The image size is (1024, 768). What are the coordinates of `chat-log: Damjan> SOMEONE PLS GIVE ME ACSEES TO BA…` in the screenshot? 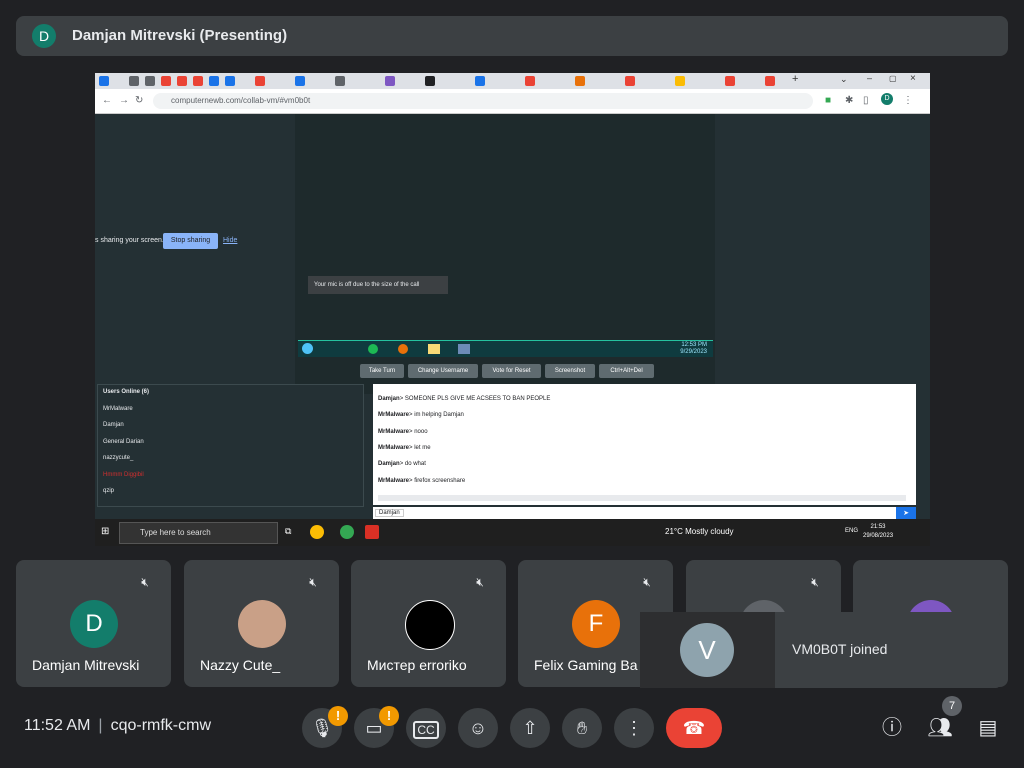 It's located at (644, 444).